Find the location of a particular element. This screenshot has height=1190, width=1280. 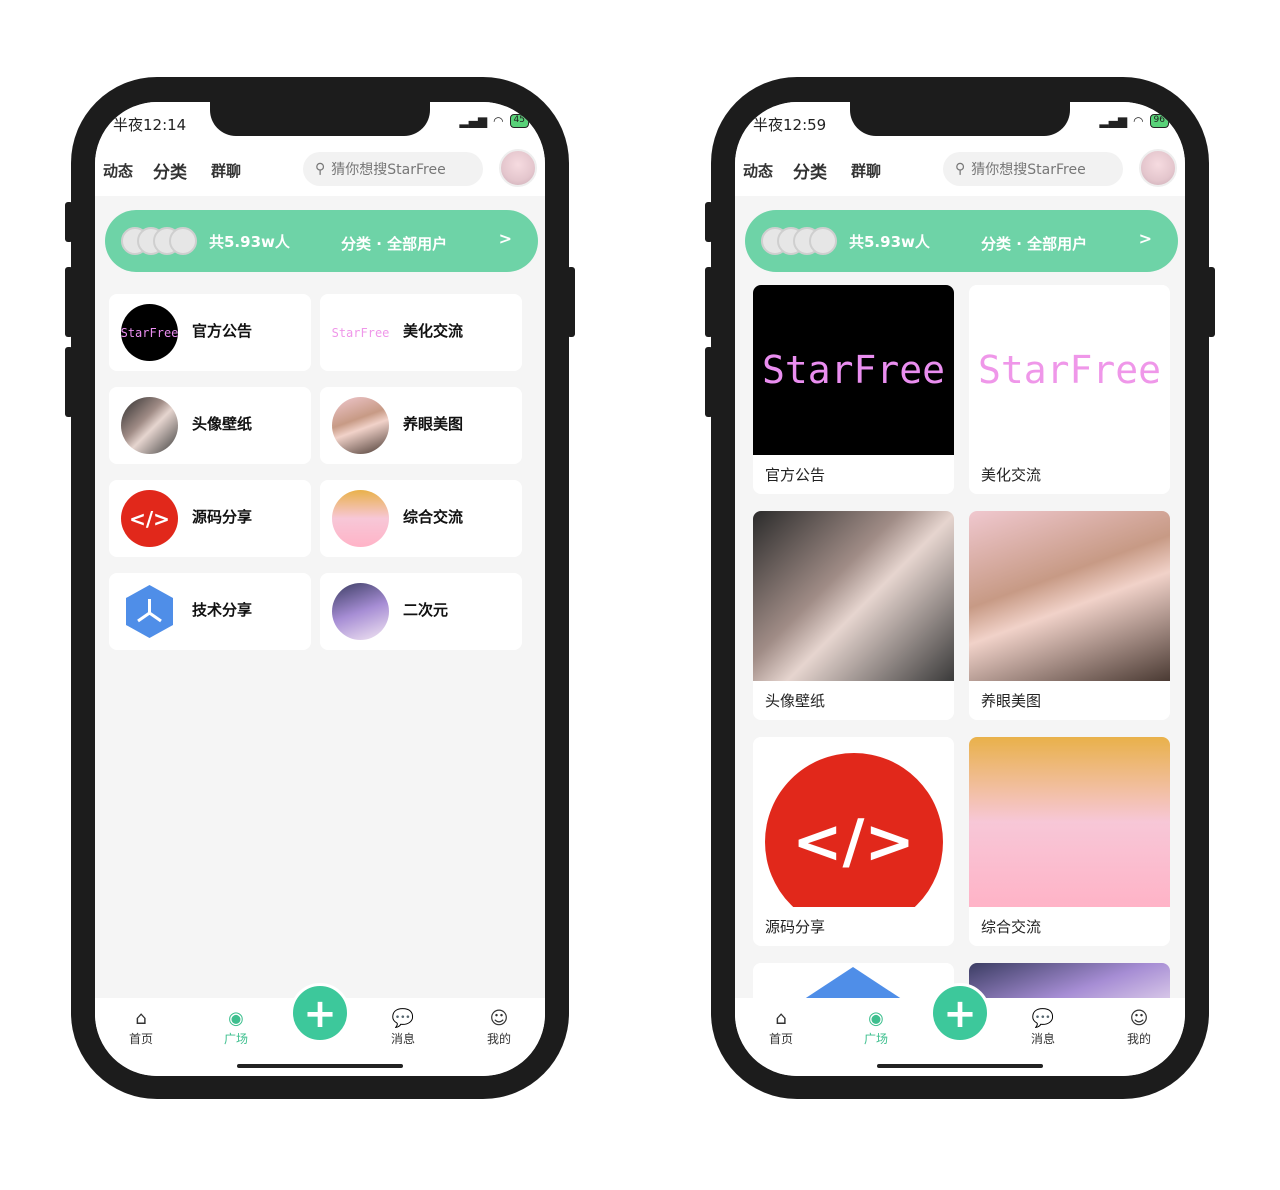

category-label: 二次元 is located at coordinates (426, 610).